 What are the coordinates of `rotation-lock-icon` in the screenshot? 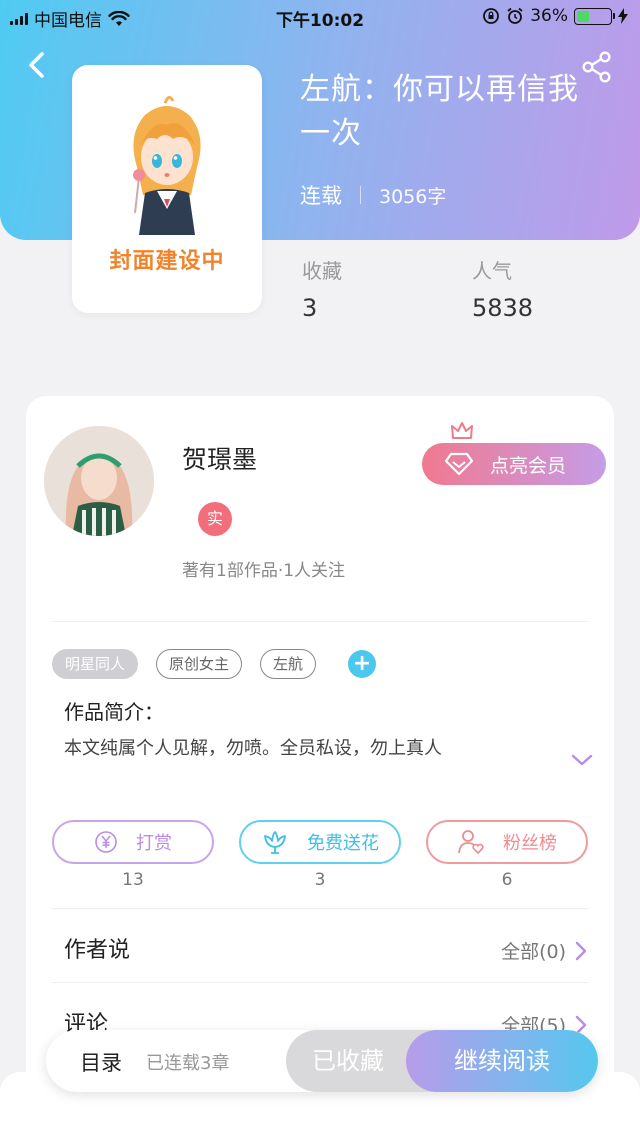 It's located at (491, 16).